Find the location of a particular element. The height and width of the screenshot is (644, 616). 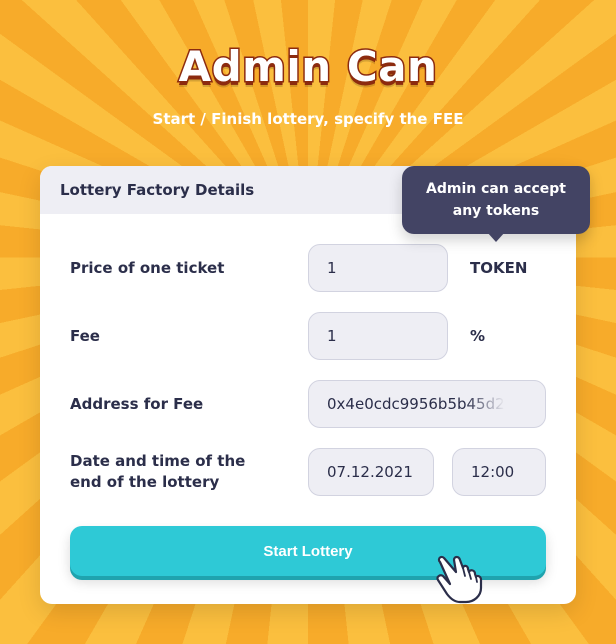

pointing-hand-icon is located at coordinates (454, 573).